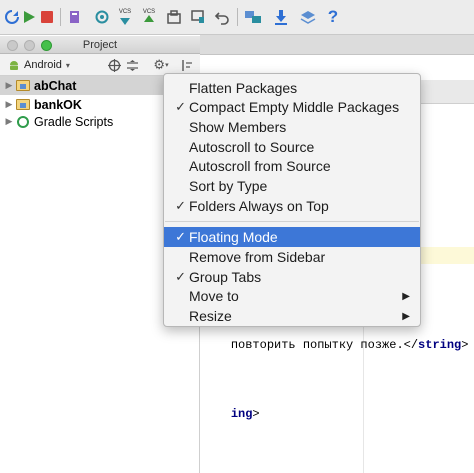  I want to click on code-line: ing>, so click(231, 414).